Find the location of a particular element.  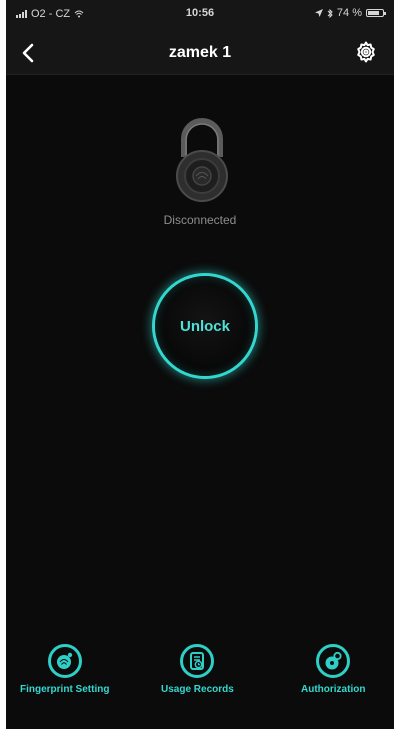

location-icon is located at coordinates (318, 13).